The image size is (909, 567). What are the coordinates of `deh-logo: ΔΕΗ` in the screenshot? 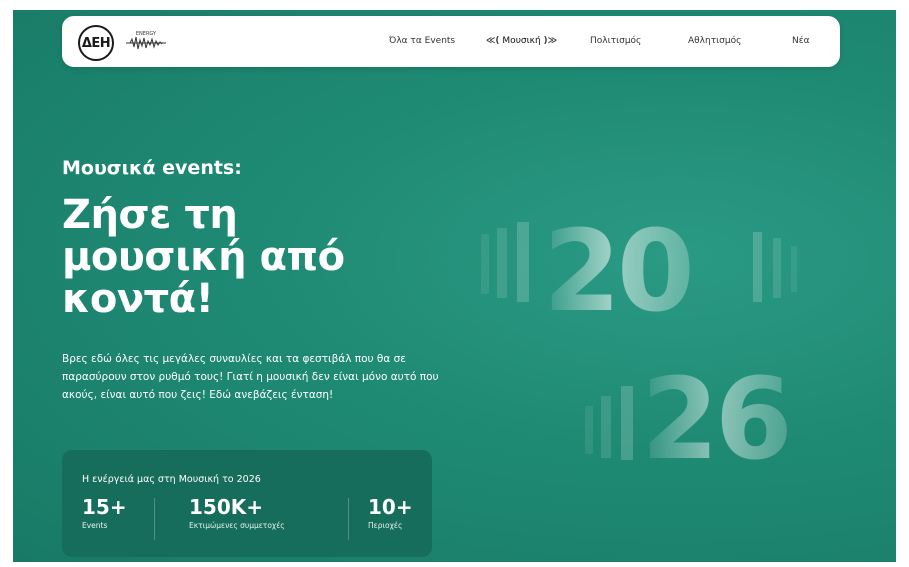 It's located at (96, 43).